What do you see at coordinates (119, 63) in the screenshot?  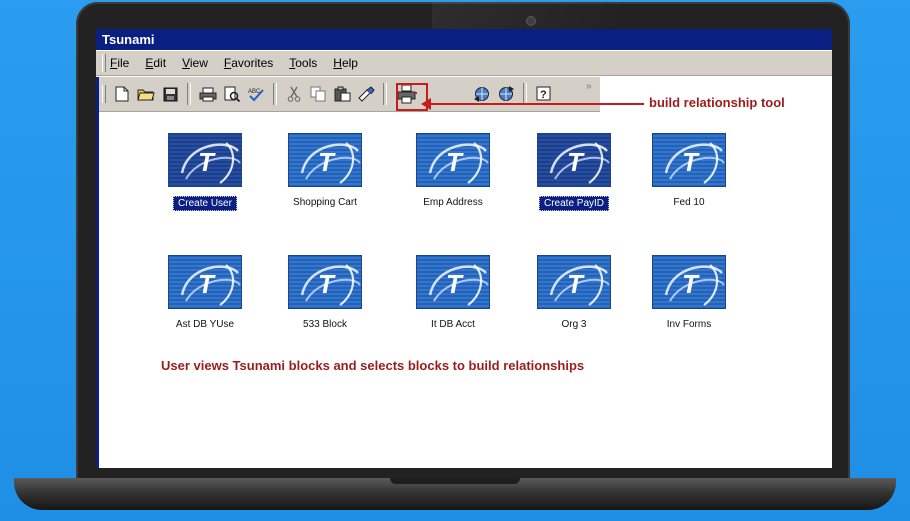 I see `menu-file: File` at bounding box center [119, 63].